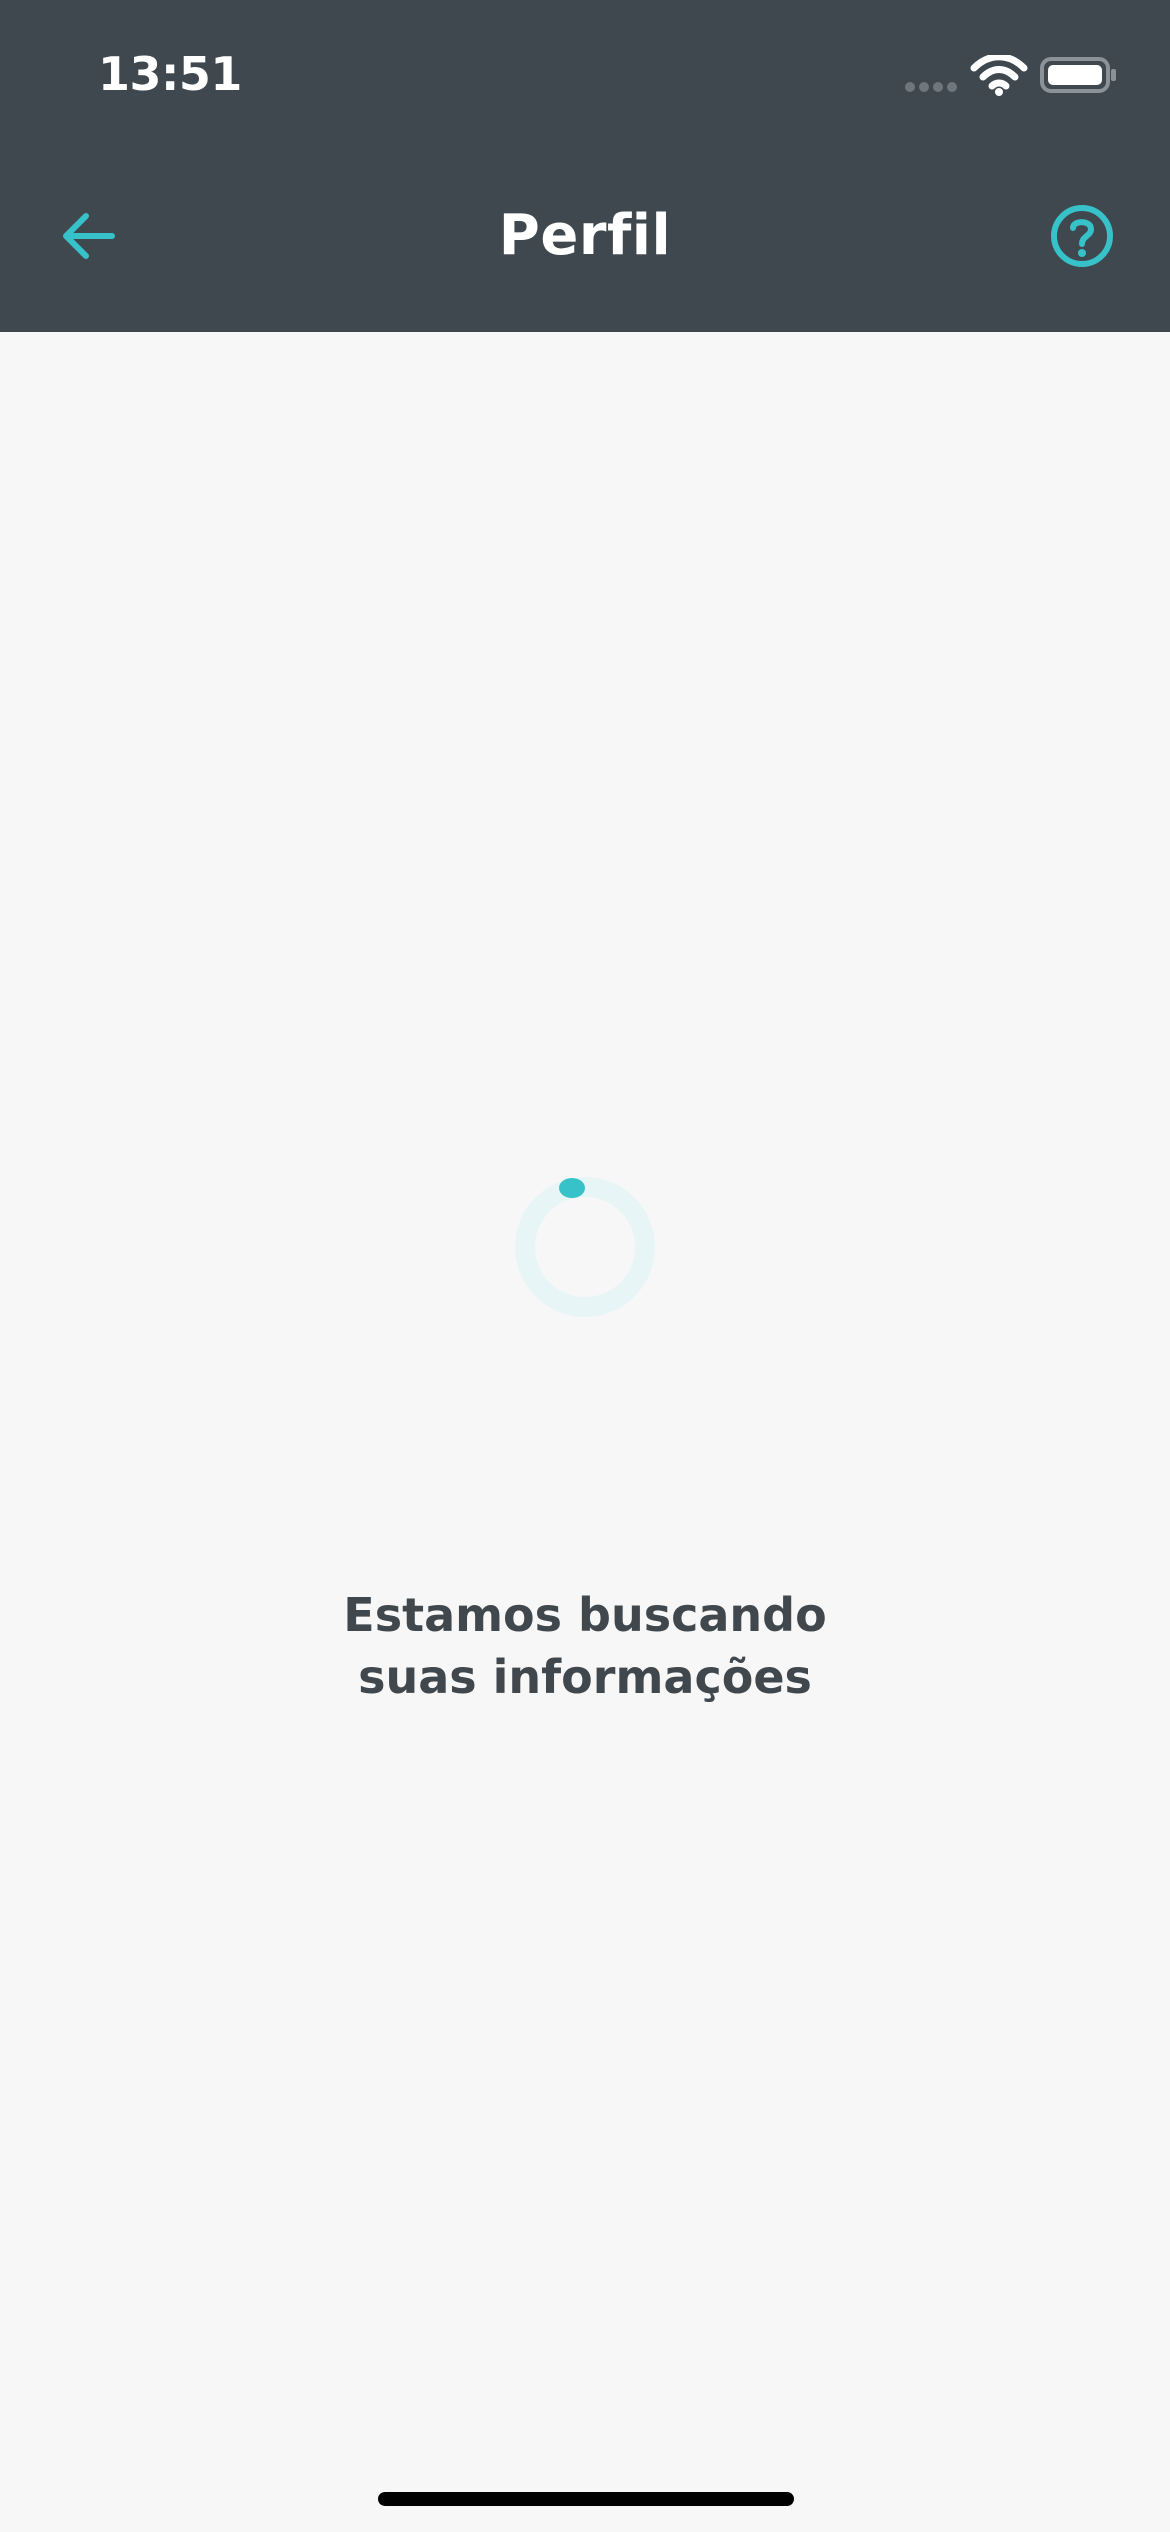 The image size is (1170, 2532). I want to click on header: 13:51 Perfil, so click(585, 166).